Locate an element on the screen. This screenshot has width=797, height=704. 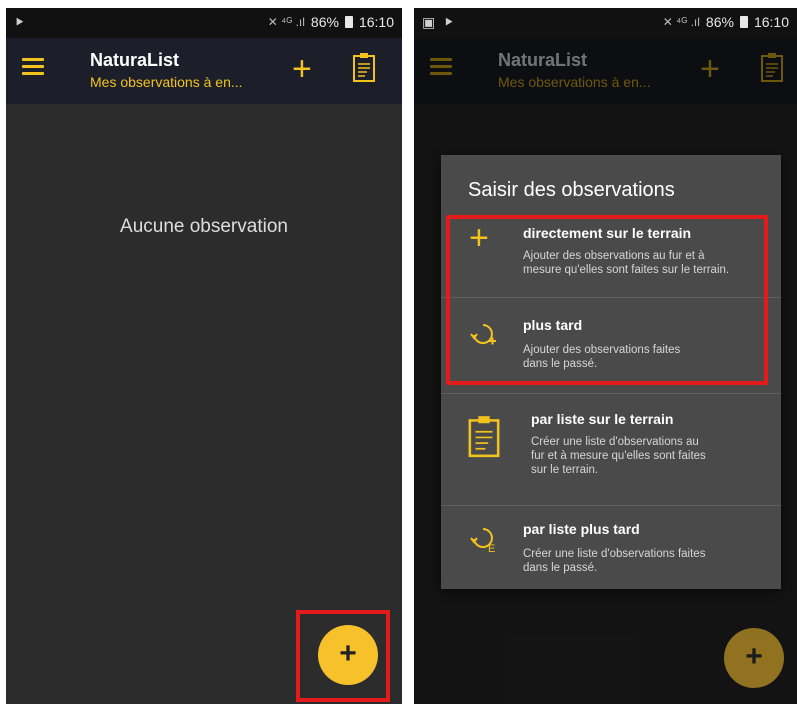
option-title: par liste plus tard is located at coordinates (581, 529).